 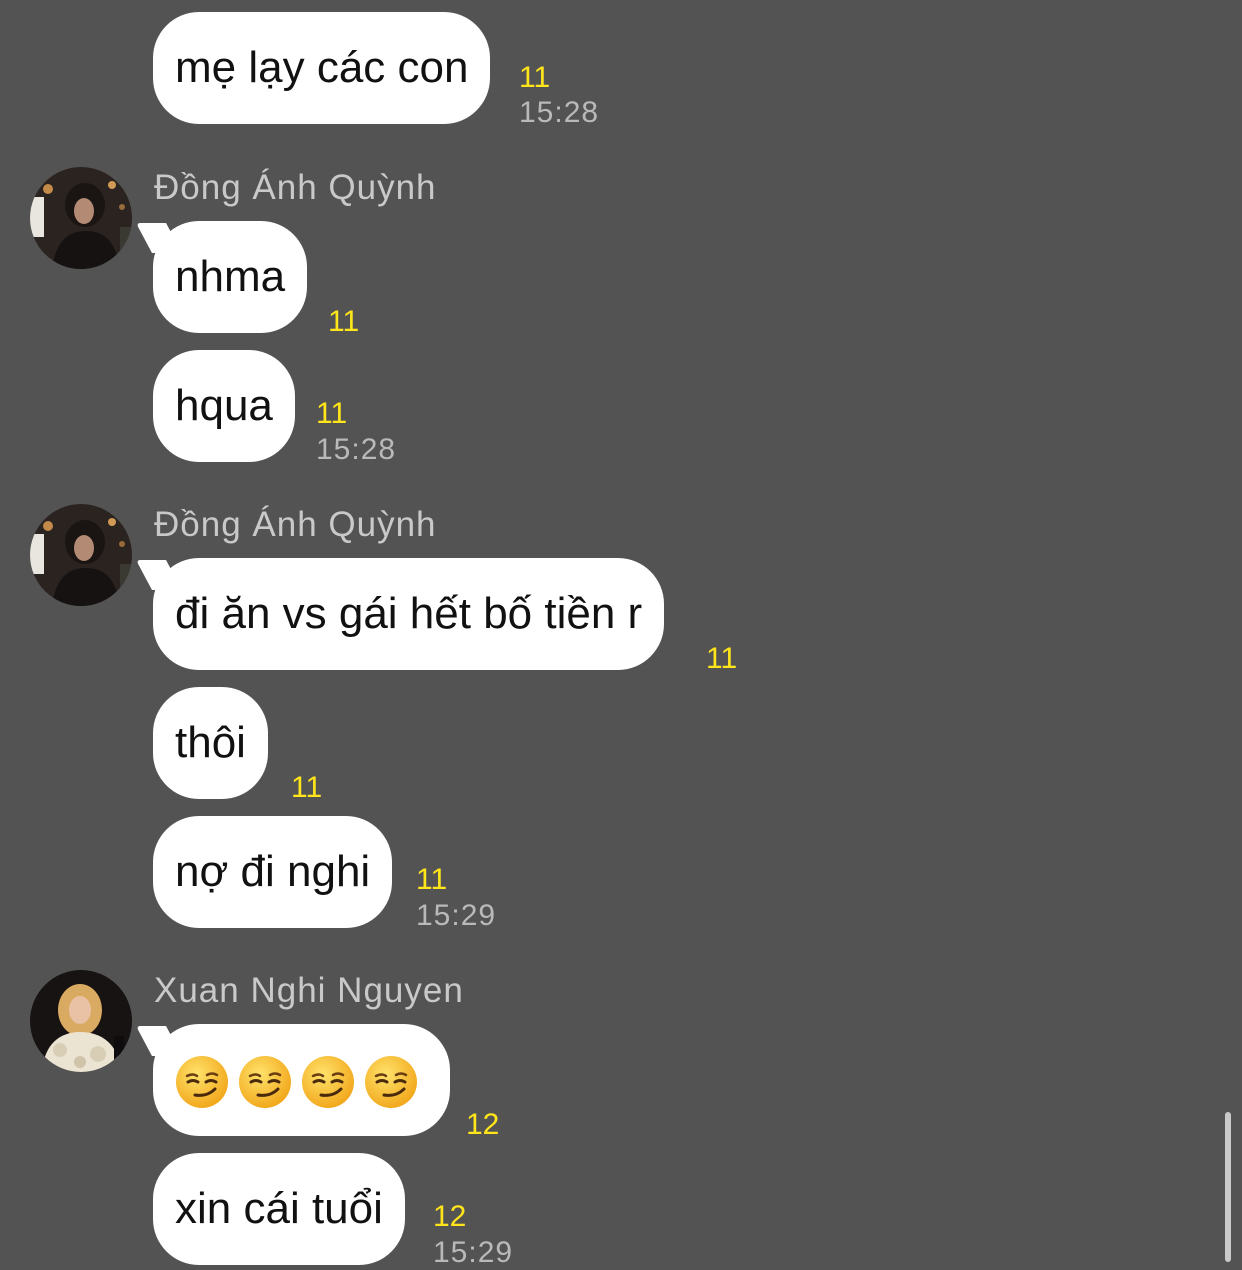 I want to click on message-bubble: nhma, so click(x=230, y=277).